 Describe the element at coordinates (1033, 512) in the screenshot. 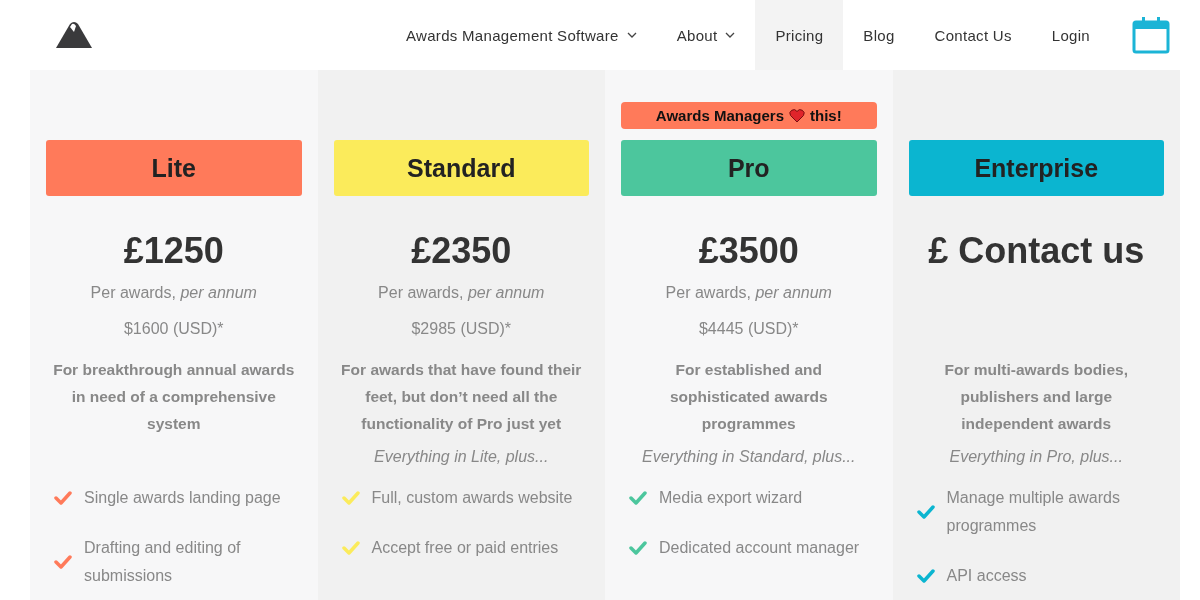

I see `feature-text: Manage multiple awards programmes` at that location.